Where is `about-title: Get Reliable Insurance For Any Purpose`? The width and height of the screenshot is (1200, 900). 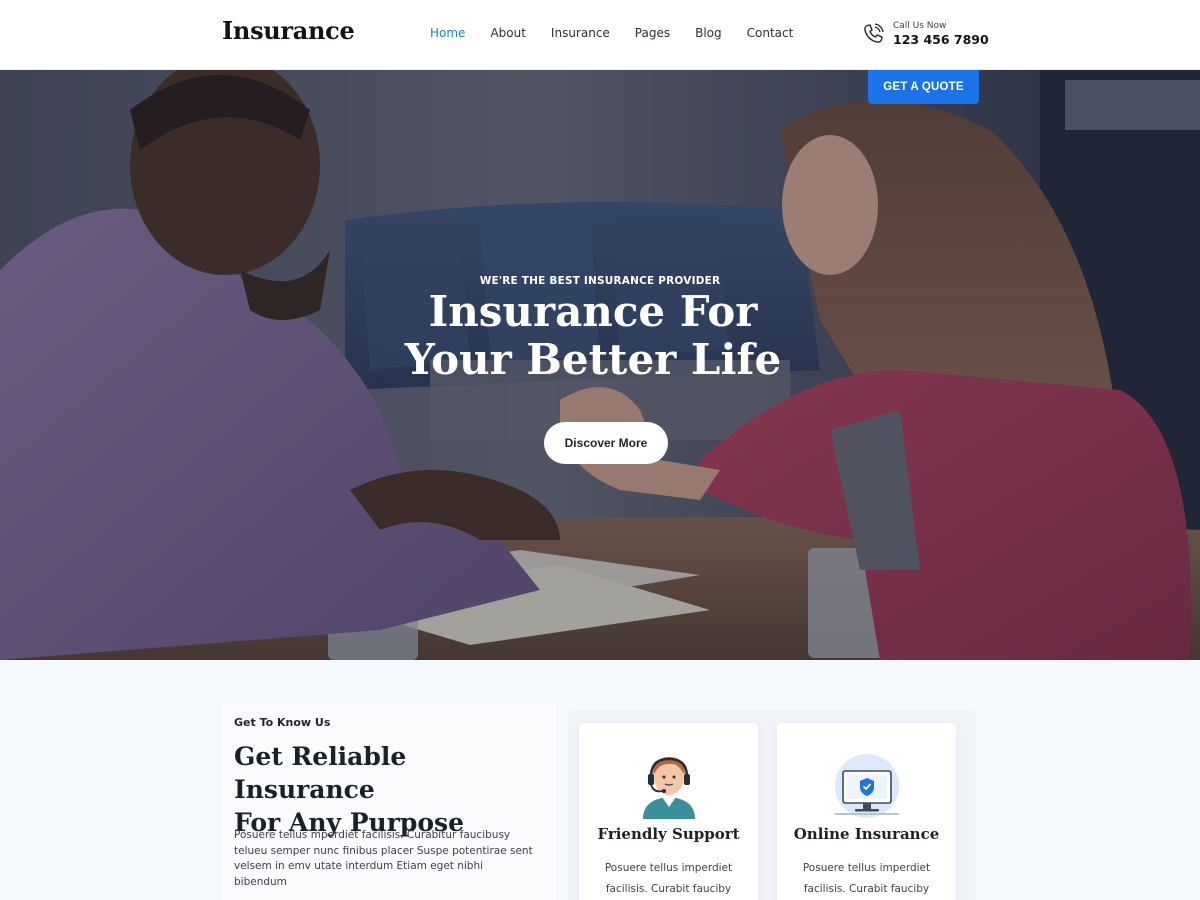 about-title: Get Reliable Insurance For Any Purpose is located at coordinates (394, 789).